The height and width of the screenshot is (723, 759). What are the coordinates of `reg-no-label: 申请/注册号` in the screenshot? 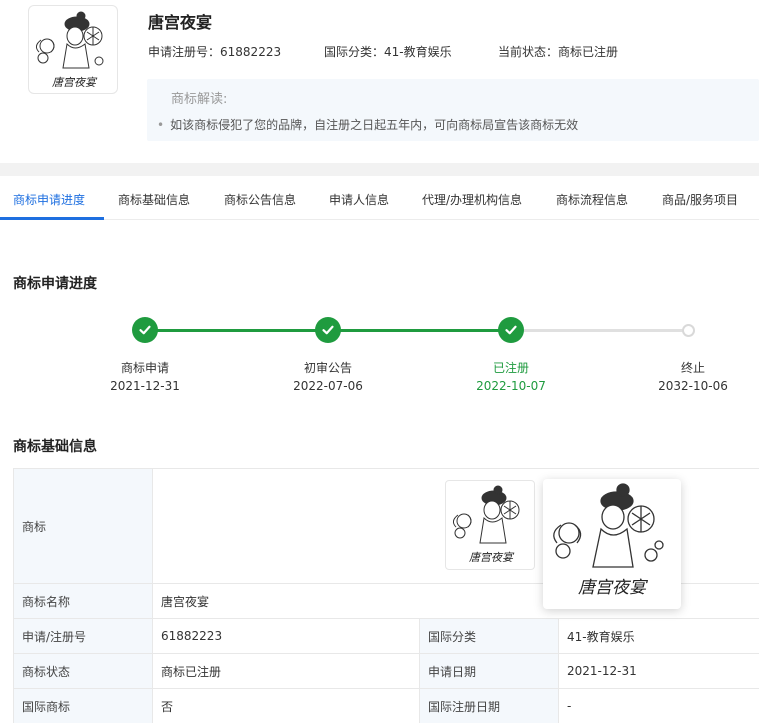 It's located at (83, 636).